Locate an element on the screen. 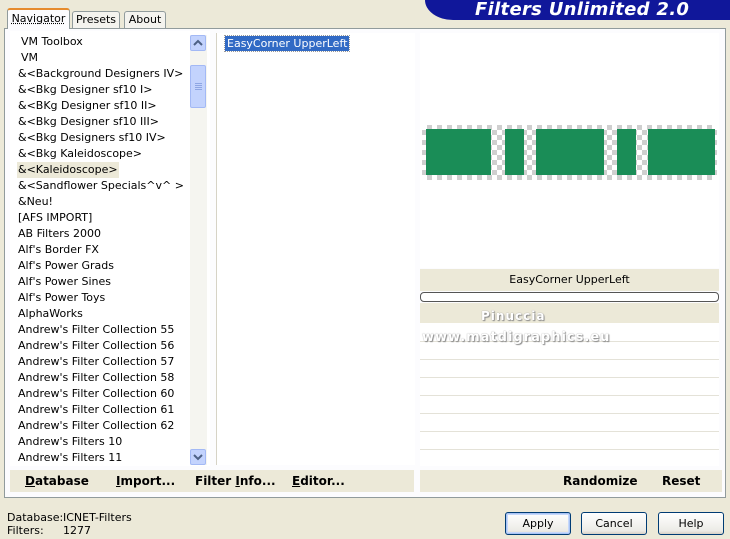 The height and width of the screenshot is (539, 730). category-item: &<Background Designers IV> is located at coordinates (100, 74).